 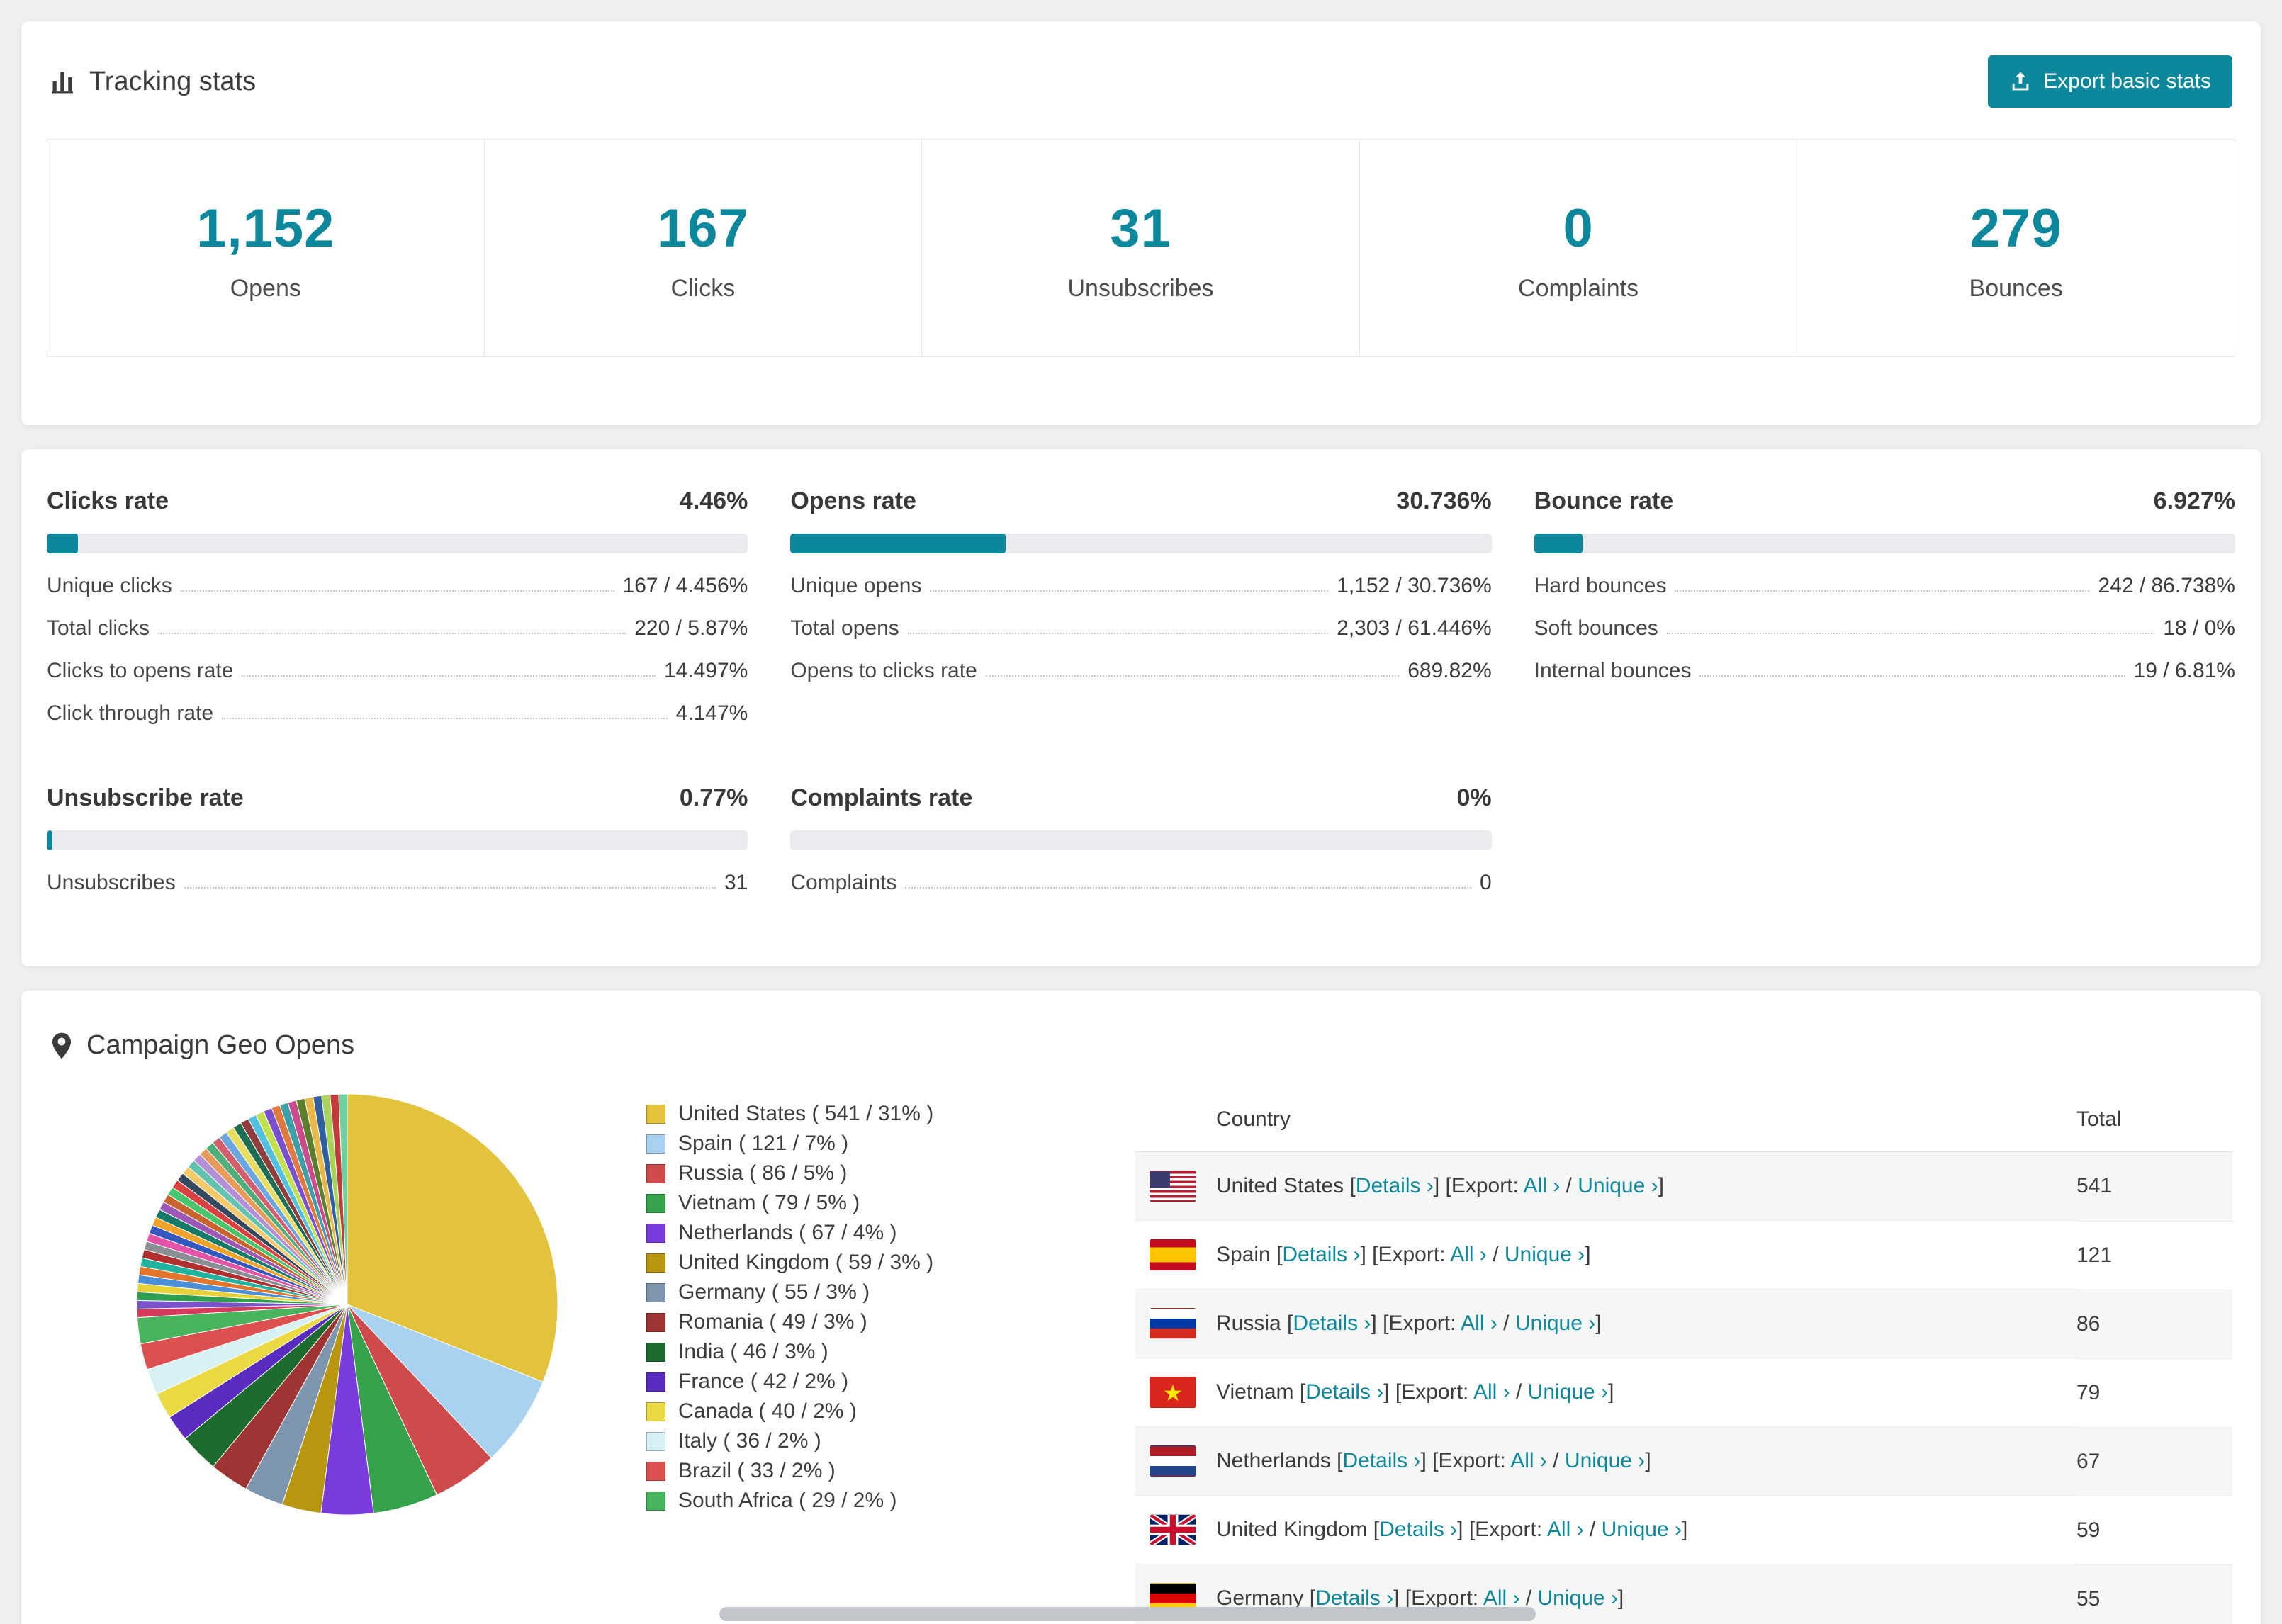 What do you see at coordinates (221, 1045) in the screenshot?
I see `geo-opens-title: Campaign Geo Opens` at bounding box center [221, 1045].